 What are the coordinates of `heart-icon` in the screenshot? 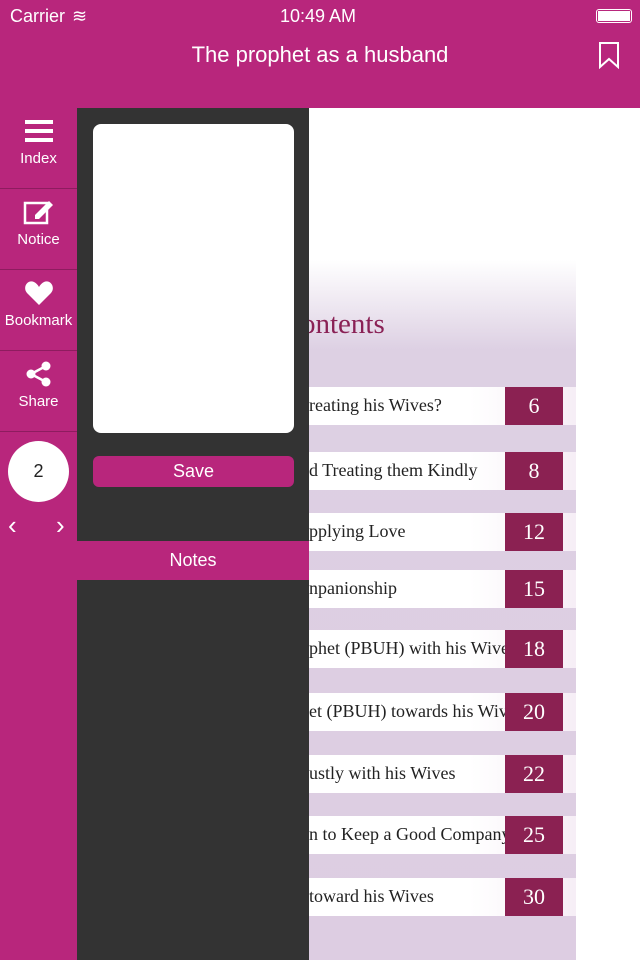 It's located at (38, 293).